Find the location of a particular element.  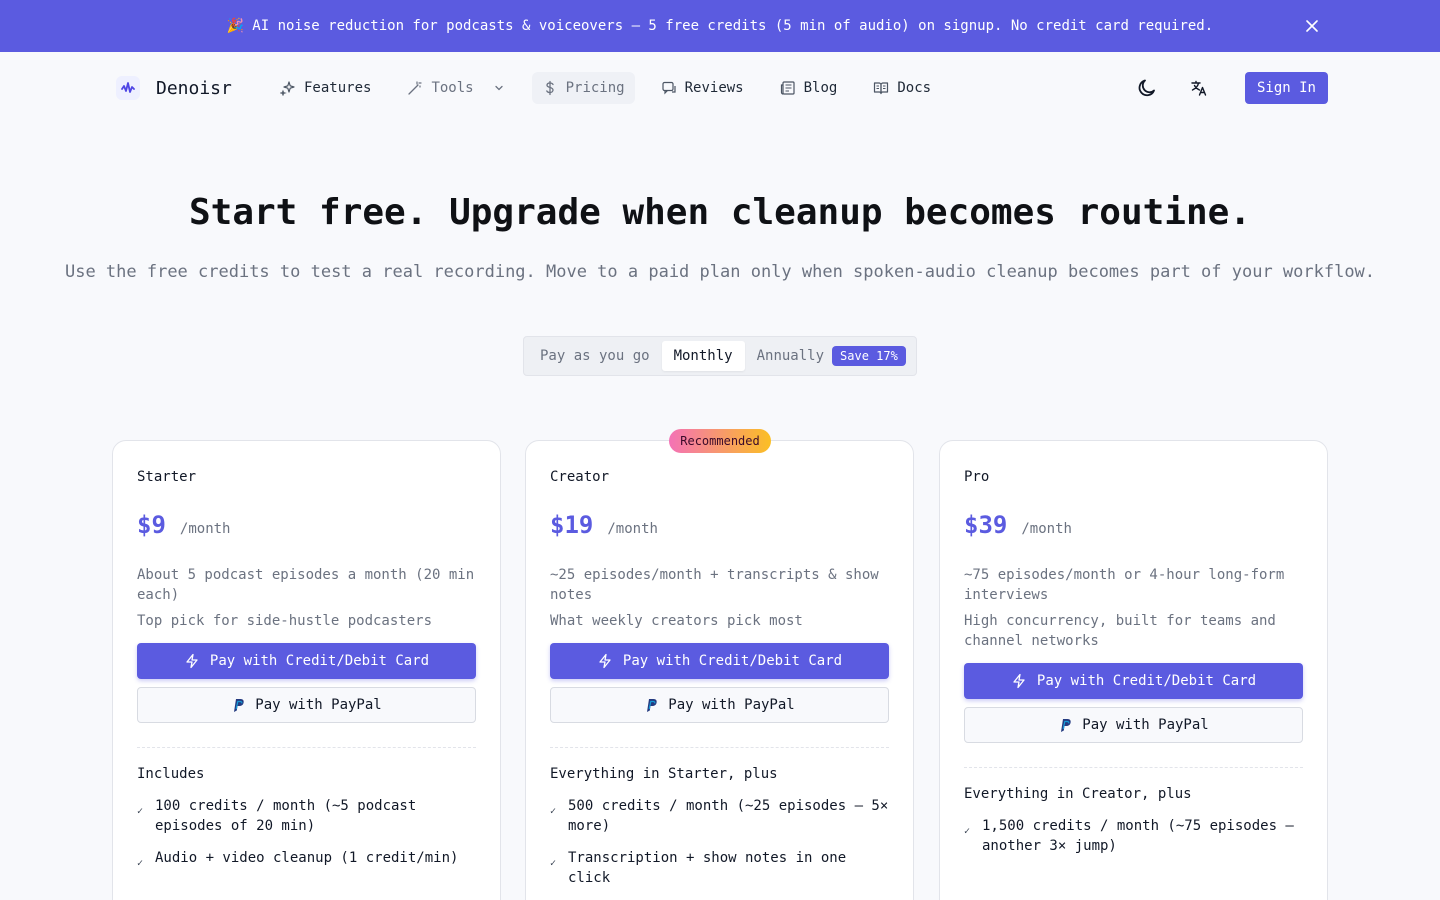

save-badge: Save 17% is located at coordinates (869, 356).